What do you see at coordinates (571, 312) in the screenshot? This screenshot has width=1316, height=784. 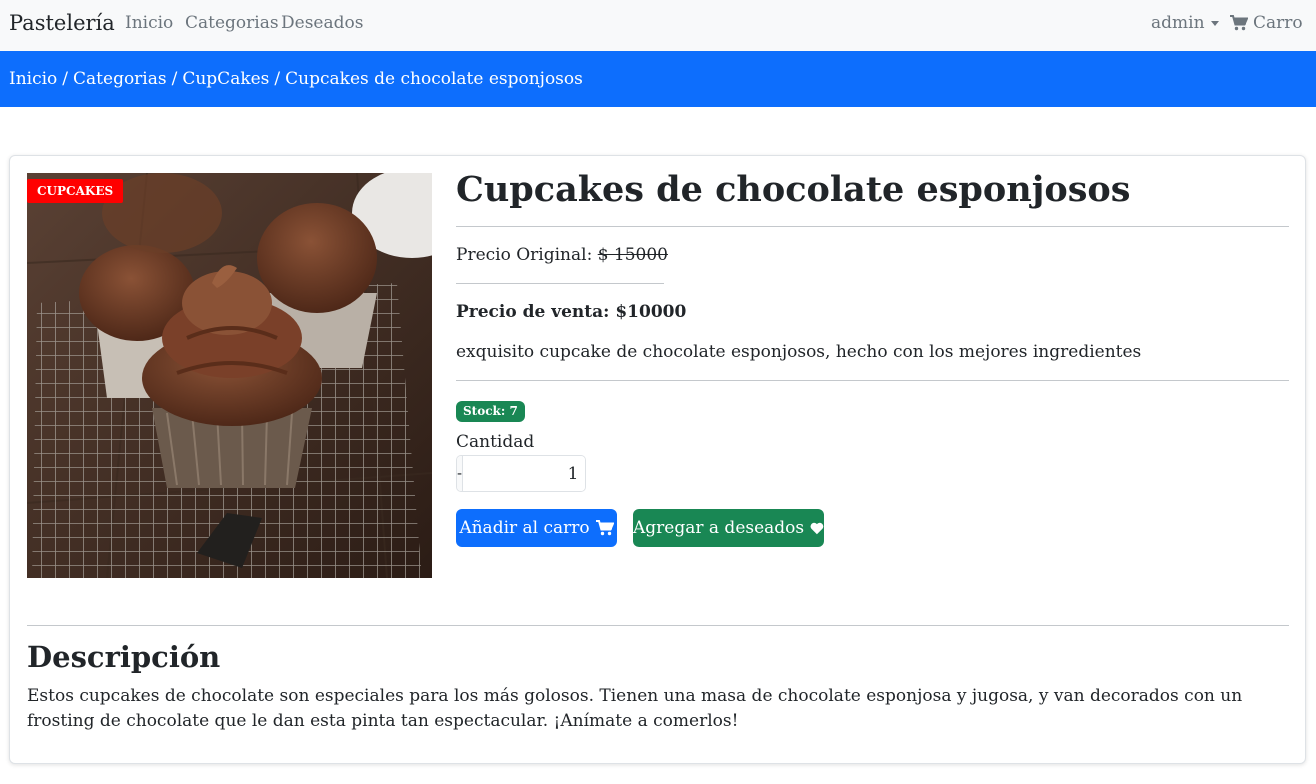 I see `sale-price: Precio de venta: $10000` at bounding box center [571, 312].